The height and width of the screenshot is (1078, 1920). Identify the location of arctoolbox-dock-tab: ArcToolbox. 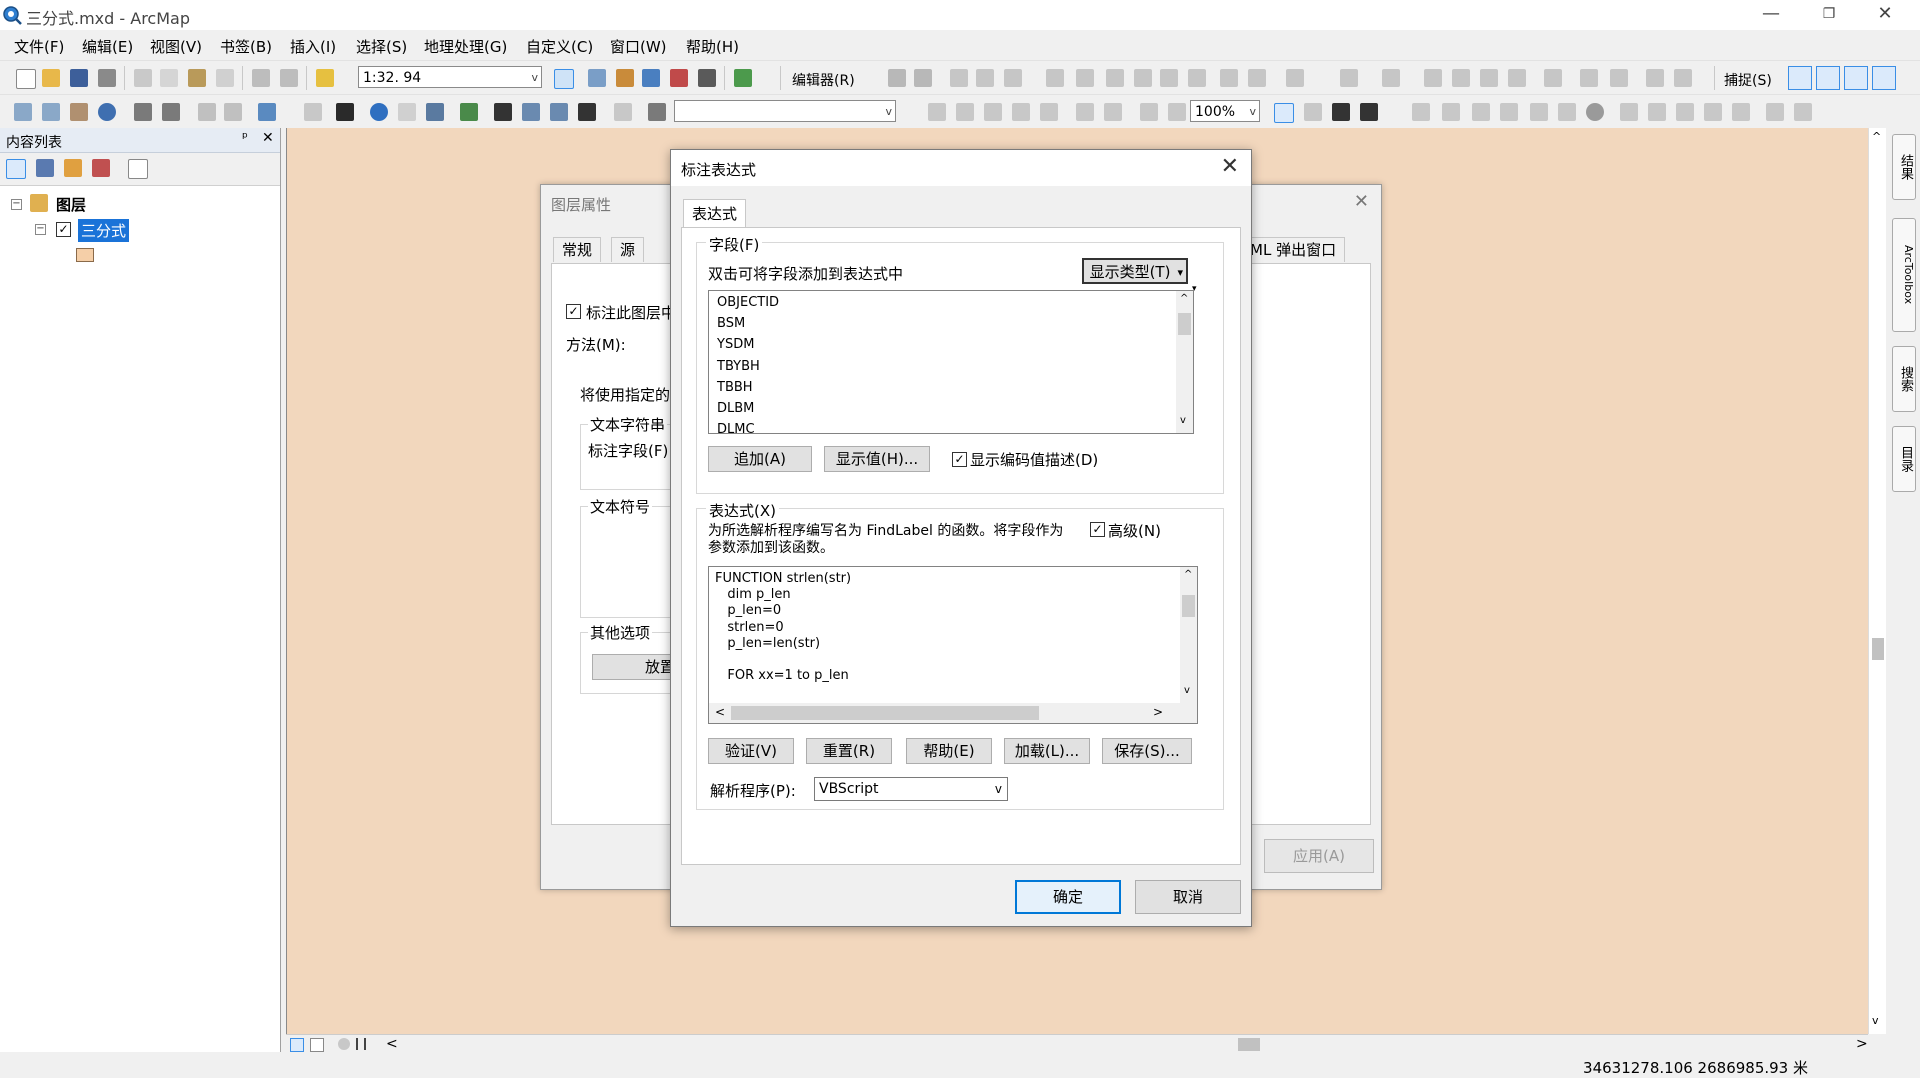
(1904, 275).